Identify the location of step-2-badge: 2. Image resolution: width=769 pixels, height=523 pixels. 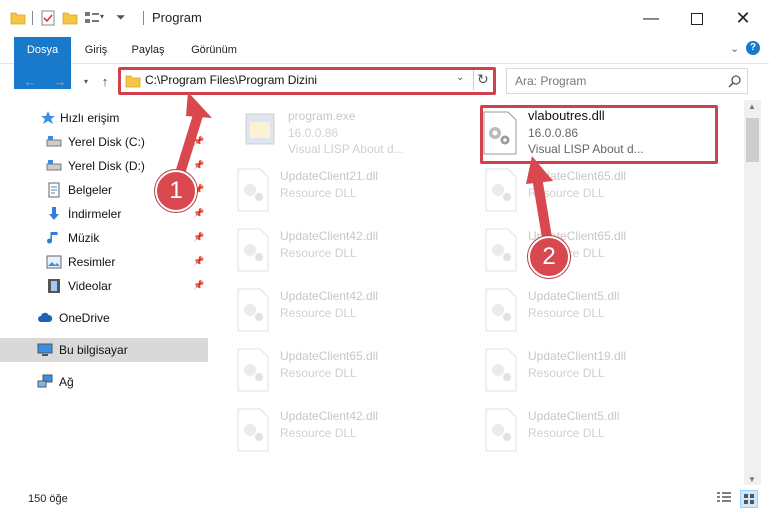
(549, 257).